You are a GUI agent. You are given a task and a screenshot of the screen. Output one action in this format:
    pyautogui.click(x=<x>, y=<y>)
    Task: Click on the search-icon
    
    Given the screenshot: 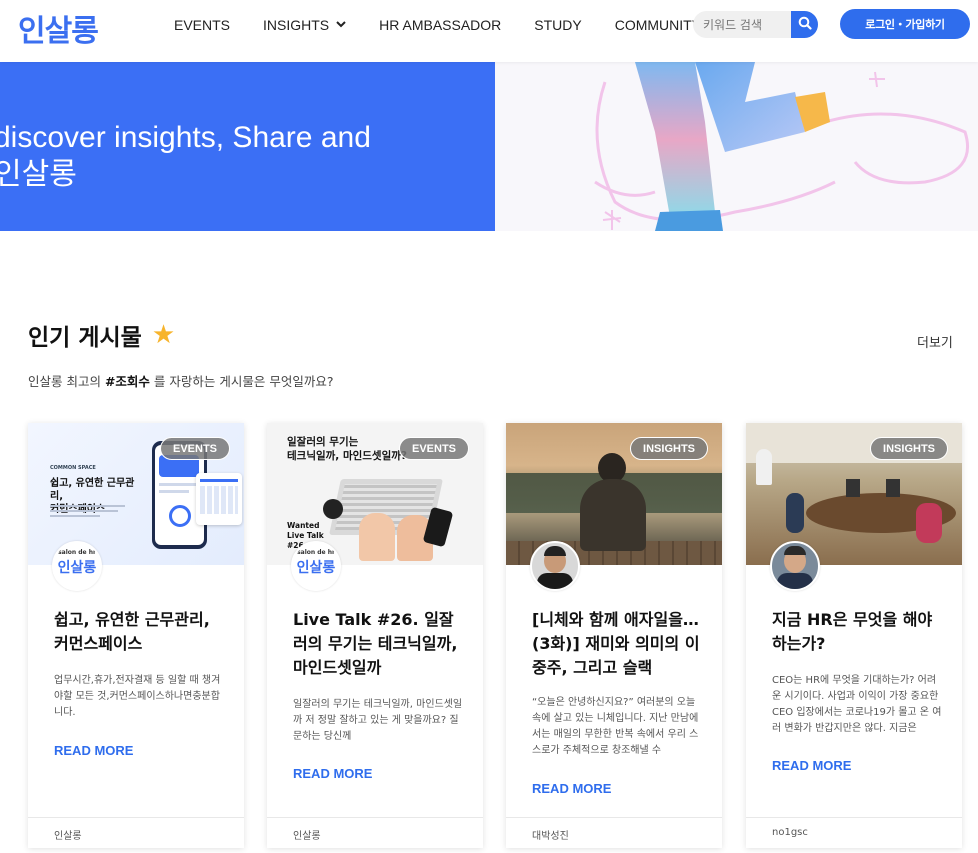 What is the action you would take?
    pyautogui.click(x=805, y=24)
    